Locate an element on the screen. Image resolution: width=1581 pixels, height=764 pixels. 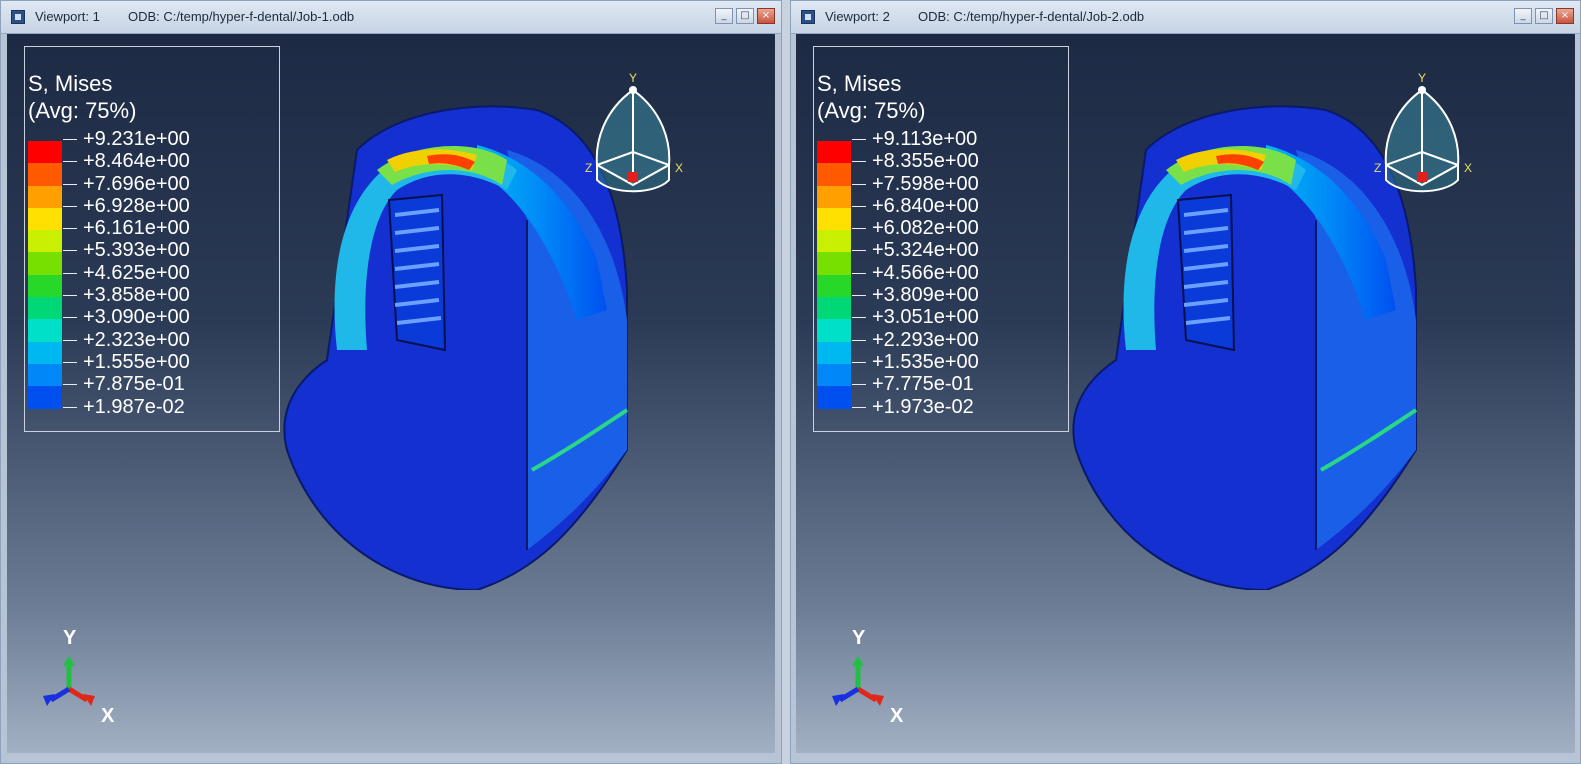
odb-path: ODB: C:/temp/hyper-f-dental/Job-2.odb is located at coordinates (1031, 16).